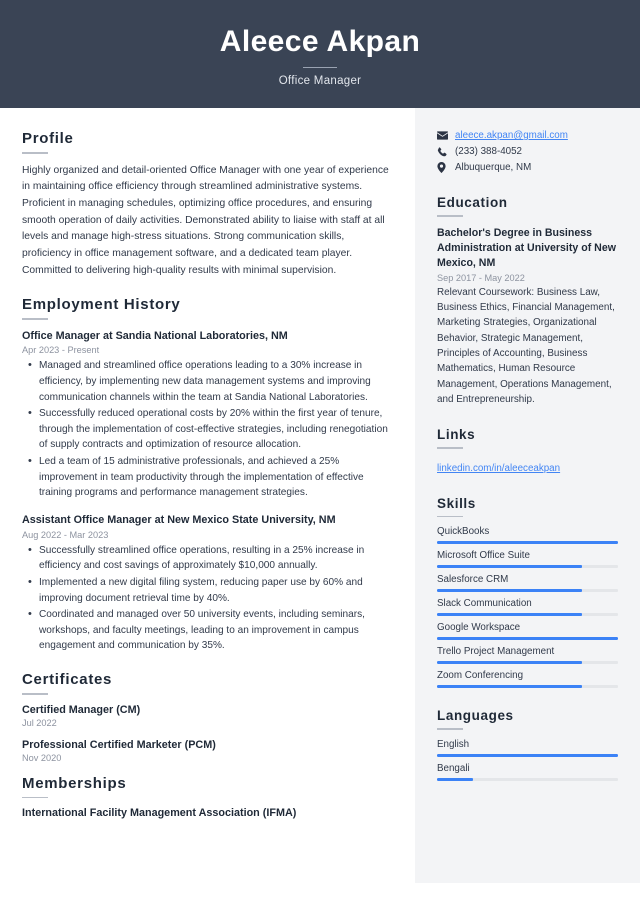 This screenshot has width=640, height=905. Describe the element at coordinates (488, 151) in the screenshot. I see `phone-number: (233) 388-4052` at that location.